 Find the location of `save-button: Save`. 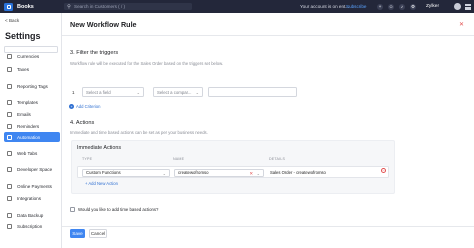

save-button: Save is located at coordinates (77, 233).